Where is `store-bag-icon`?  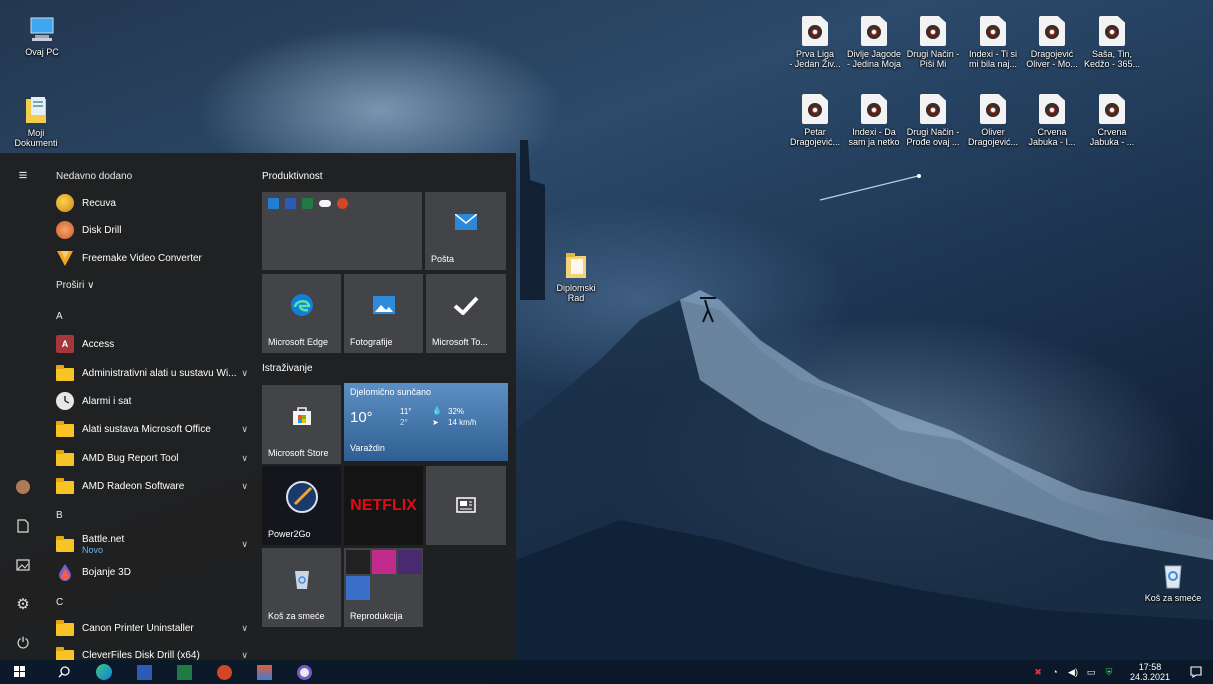
store-bag-icon is located at coordinates (302, 417).